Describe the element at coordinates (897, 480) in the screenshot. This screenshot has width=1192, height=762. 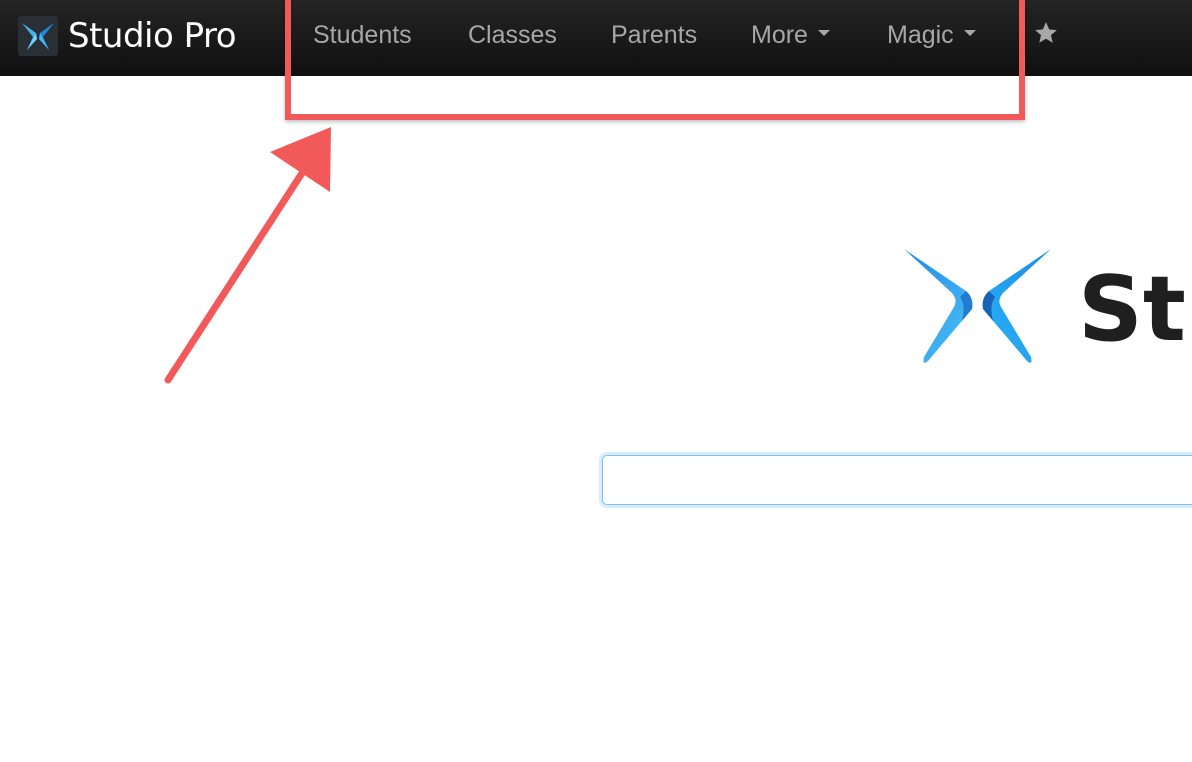
I see `search-input` at that location.